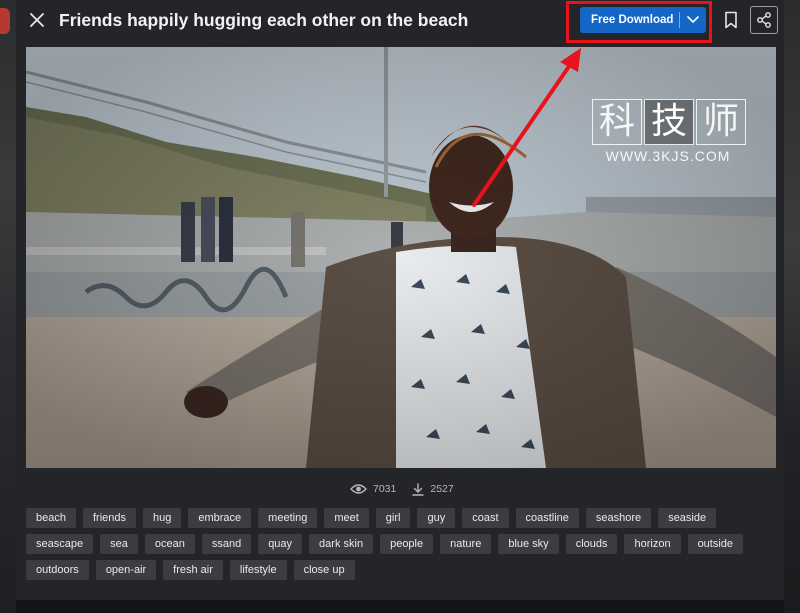  I want to click on bookmark-button, so click(731, 20).